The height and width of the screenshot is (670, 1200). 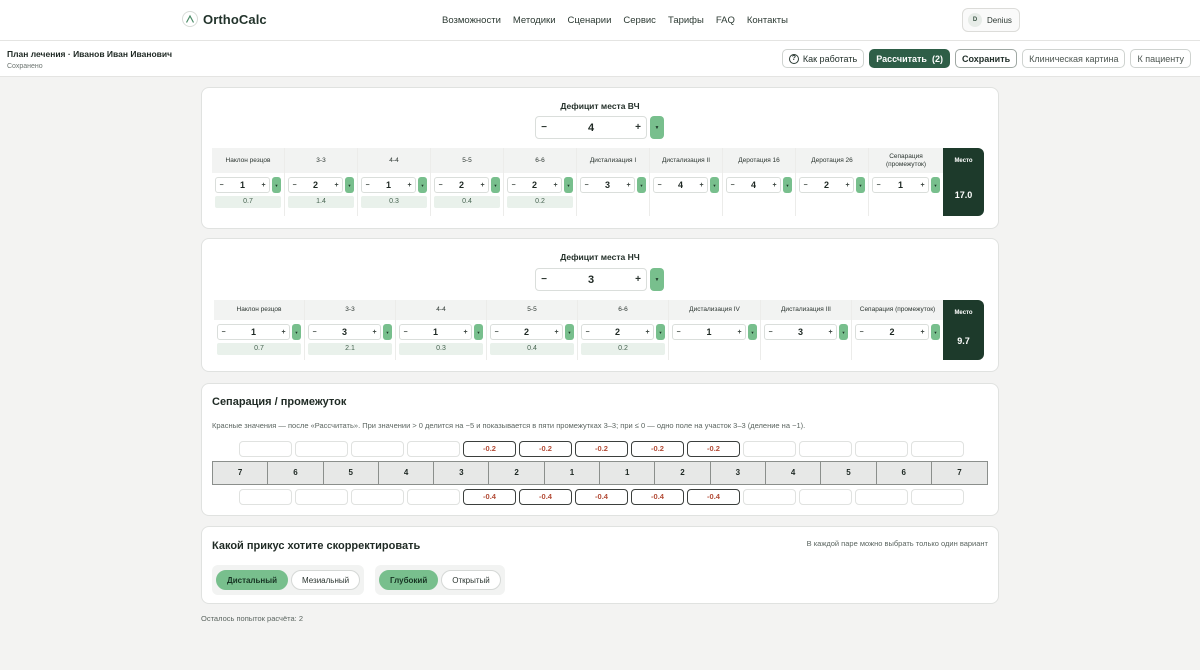 What do you see at coordinates (1160, 58) in the screenshot?
I see `to-patient-button: К пациенту` at bounding box center [1160, 58].